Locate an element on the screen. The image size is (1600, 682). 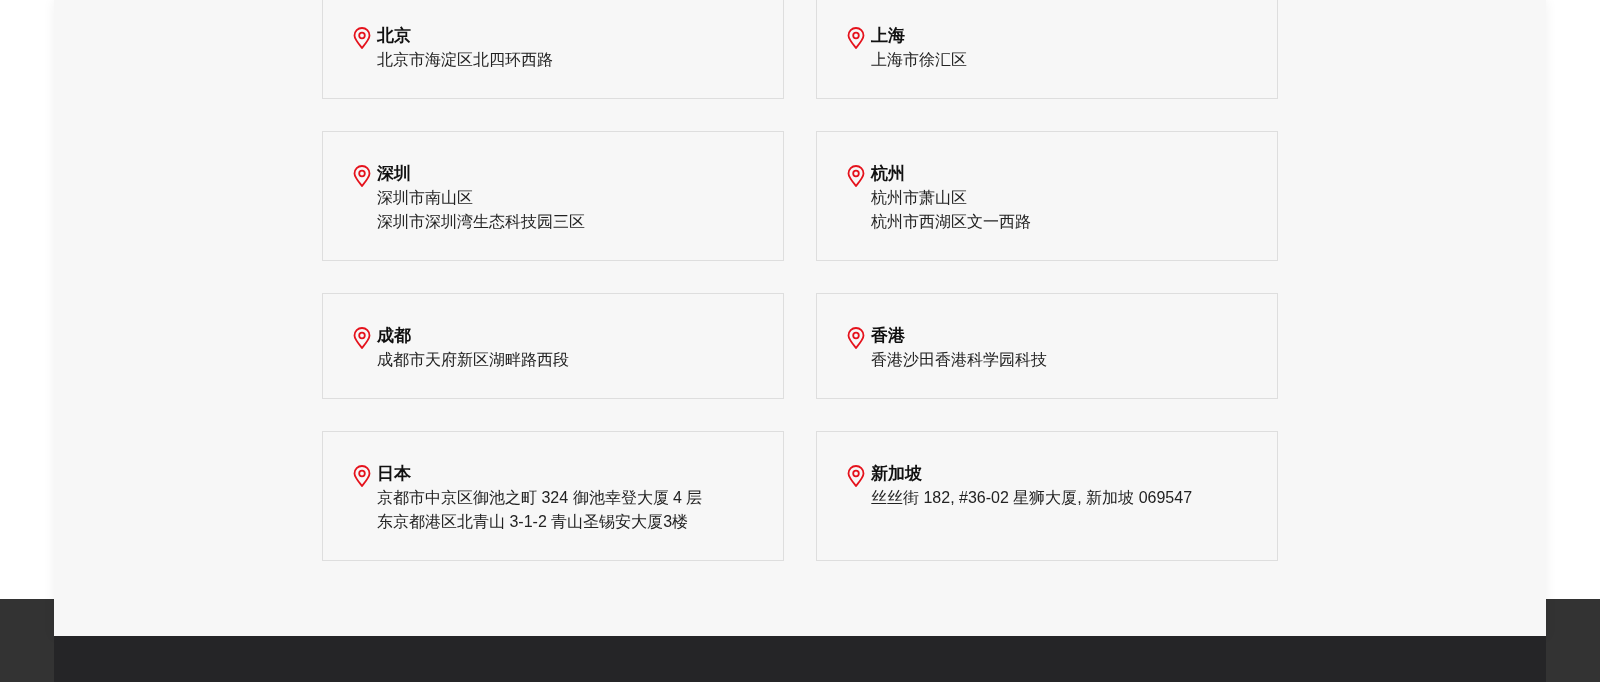
office-address: 东京都港区北青山 3-1-2 青山圣锡安大厦3楼 is located at coordinates (533, 522).